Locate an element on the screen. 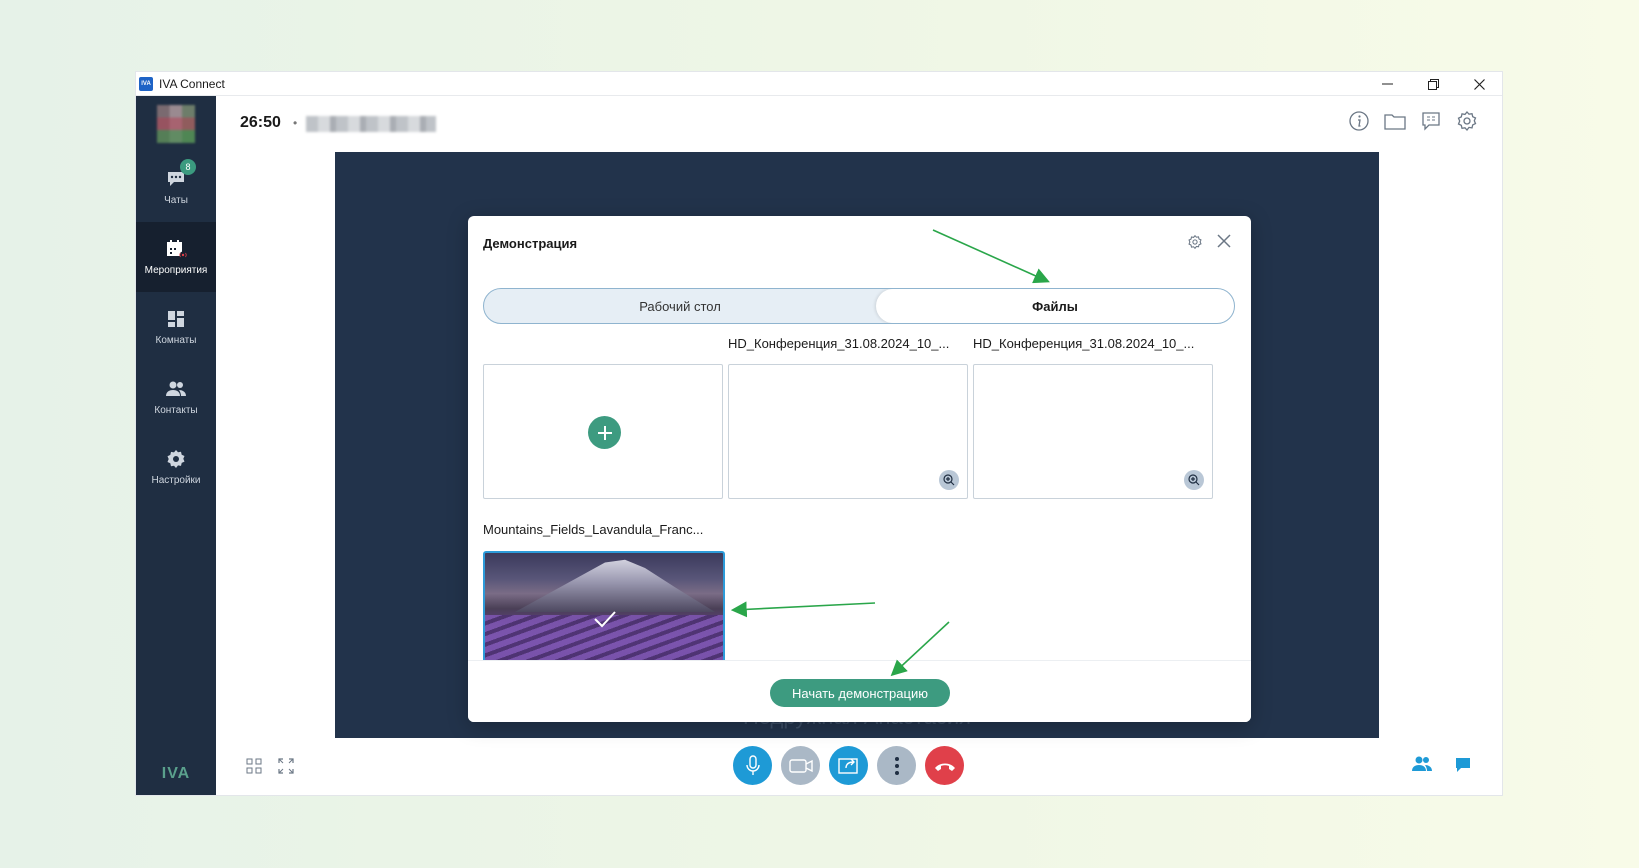 This screenshot has width=1639, height=868. info-button is located at coordinates (1359, 121).